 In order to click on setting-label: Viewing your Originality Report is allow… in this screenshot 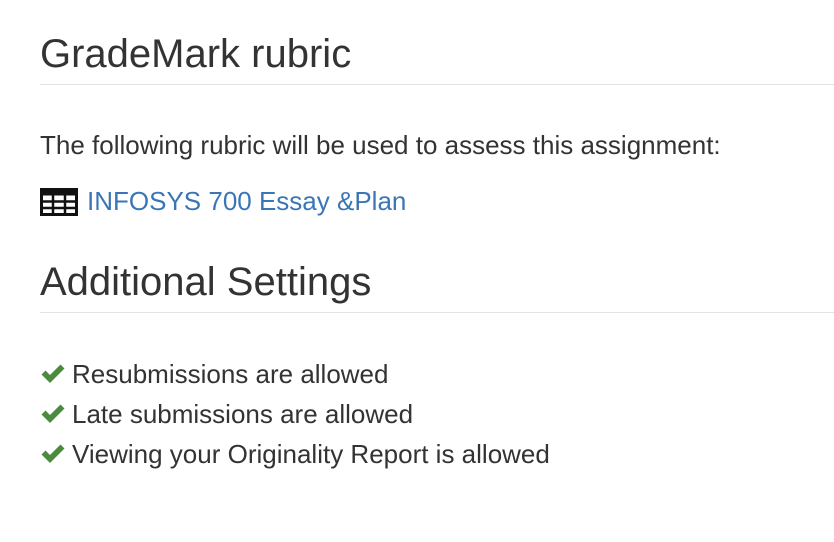, I will do `click(311, 453)`.